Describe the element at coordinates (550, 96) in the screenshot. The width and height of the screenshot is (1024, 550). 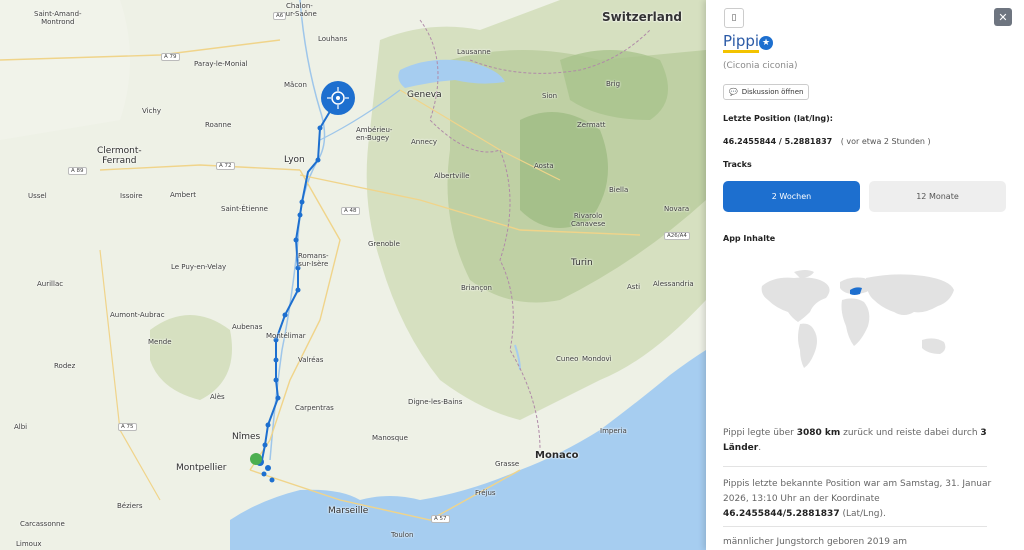
I see `label-sion: Sion` at that location.